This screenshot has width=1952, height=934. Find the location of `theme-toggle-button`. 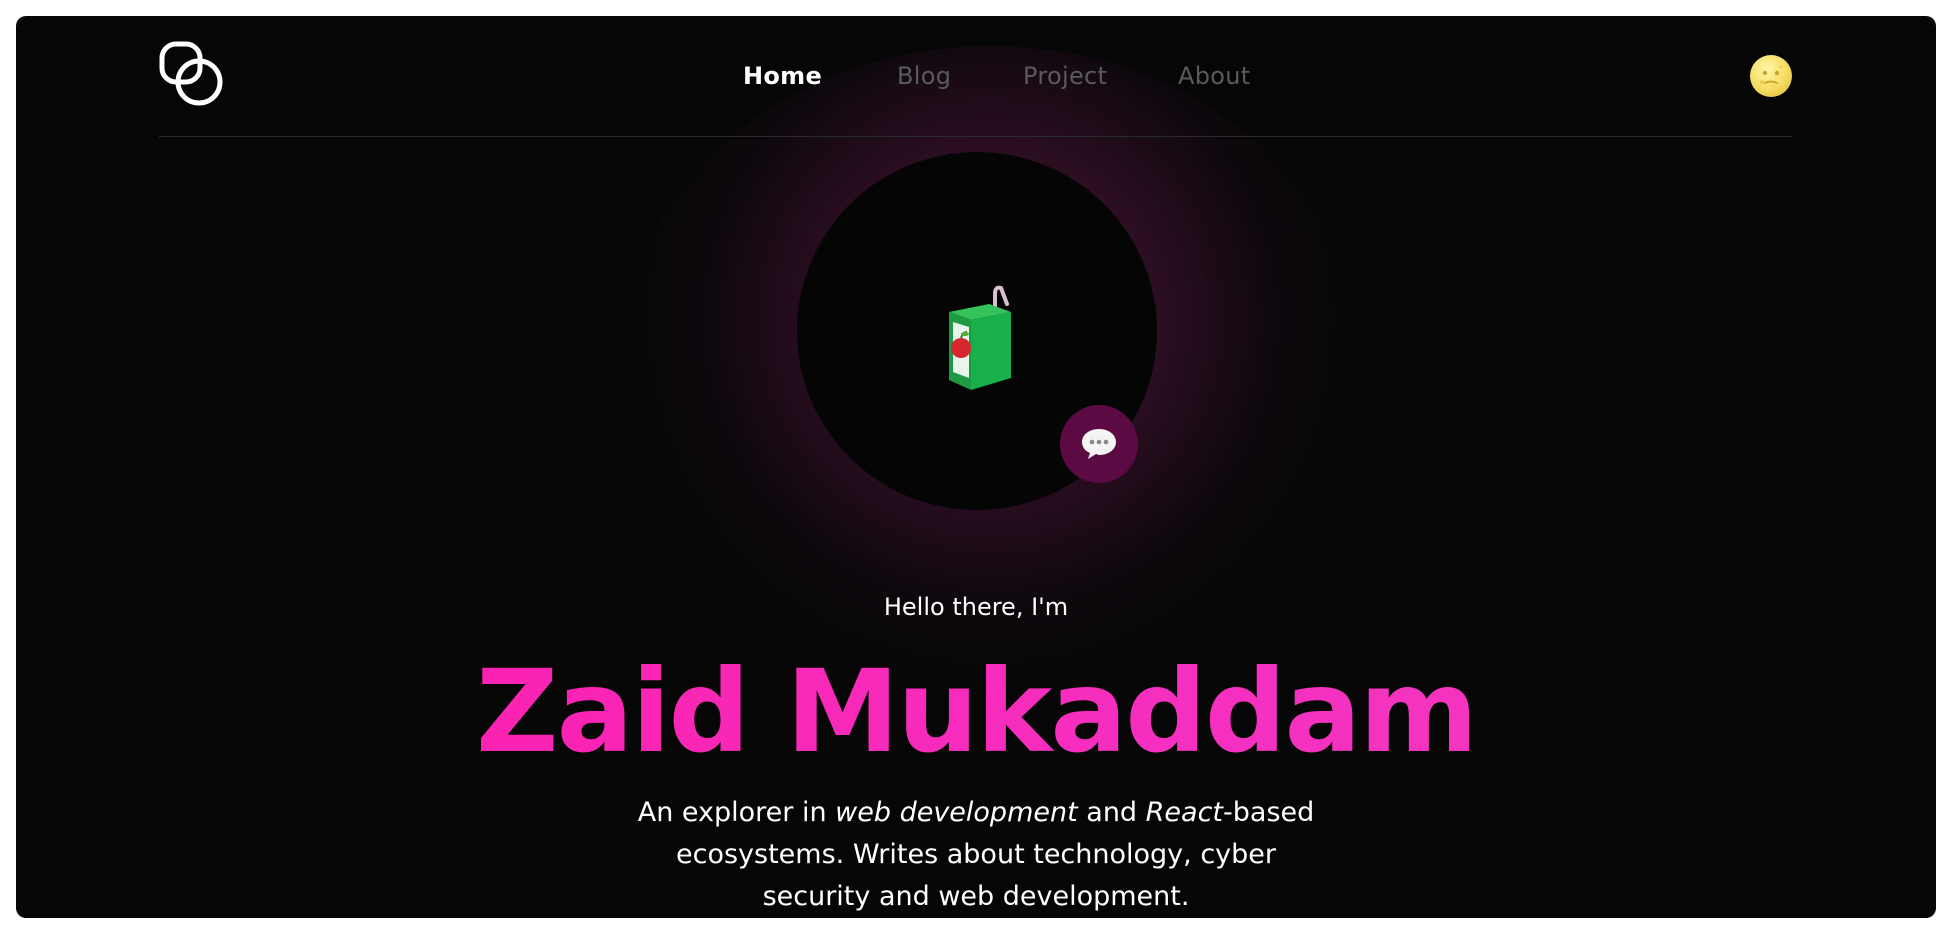

theme-toggle-button is located at coordinates (1771, 76).